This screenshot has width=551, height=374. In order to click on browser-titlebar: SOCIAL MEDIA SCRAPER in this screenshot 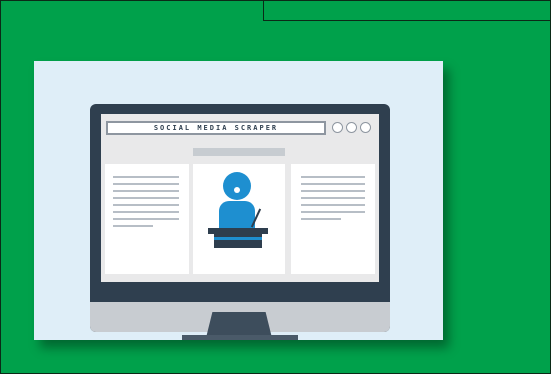, I will do `click(240, 128)`.